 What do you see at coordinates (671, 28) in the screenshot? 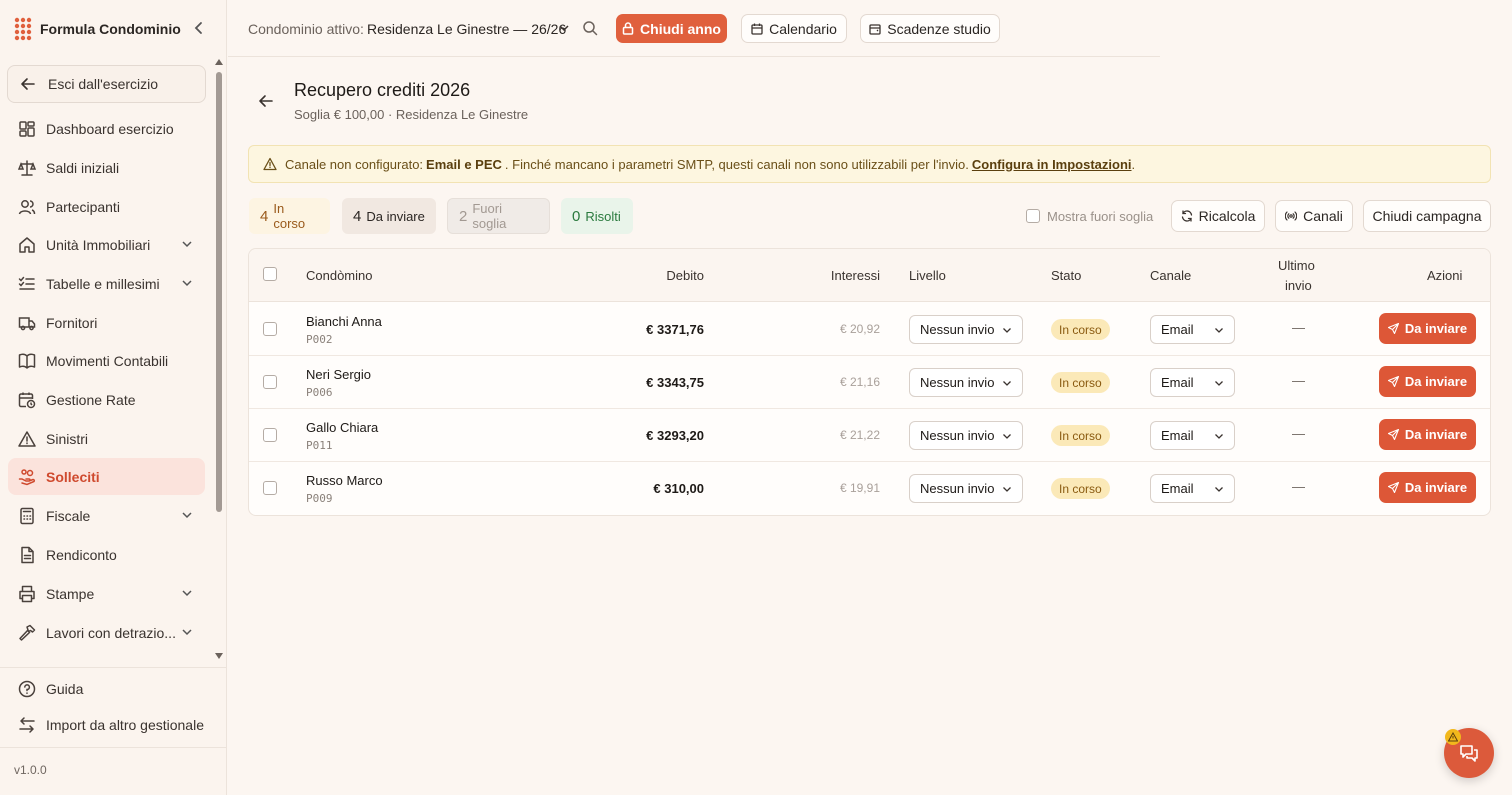
I see `close-year-button: Chiudi anno` at bounding box center [671, 28].